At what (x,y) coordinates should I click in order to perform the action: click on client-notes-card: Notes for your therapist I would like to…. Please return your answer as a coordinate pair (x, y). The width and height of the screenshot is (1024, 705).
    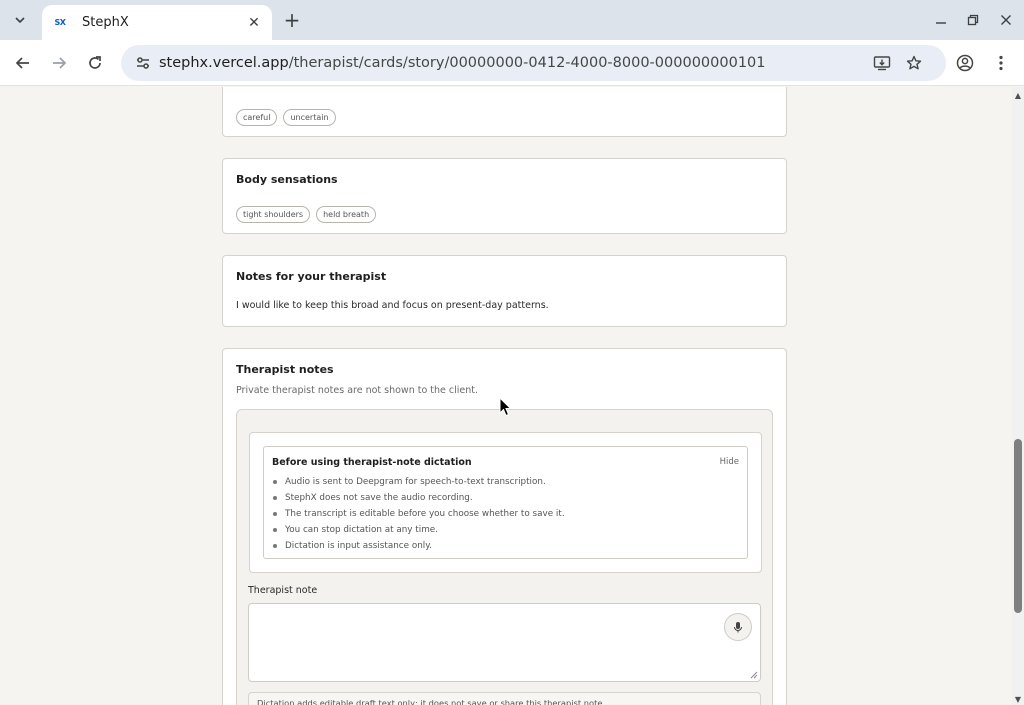
    Looking at the image, I should click on (504, 291).